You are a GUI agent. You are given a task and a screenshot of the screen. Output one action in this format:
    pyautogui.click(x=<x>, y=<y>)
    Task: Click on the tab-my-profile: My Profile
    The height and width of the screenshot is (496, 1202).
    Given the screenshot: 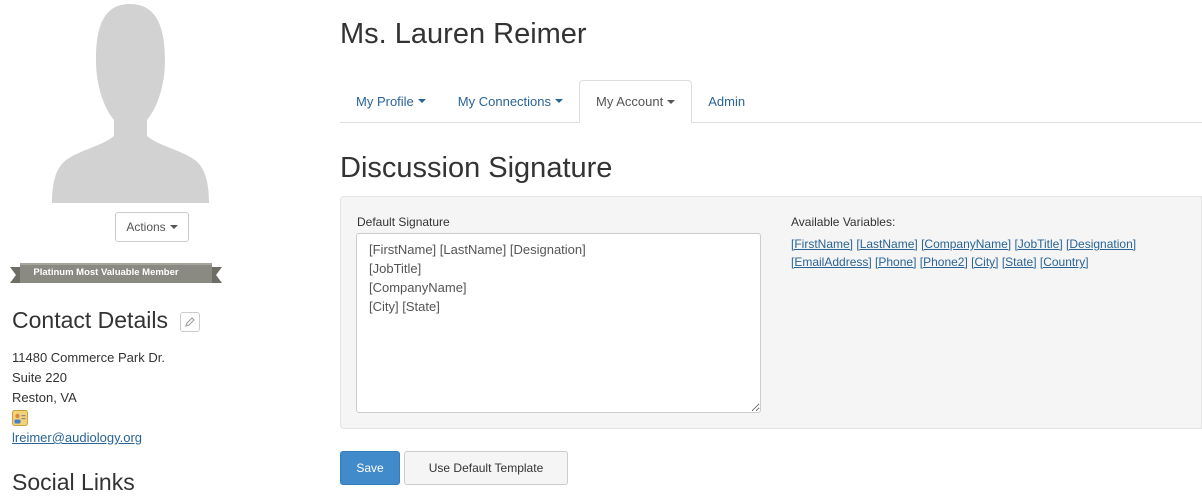 What is the action you would take?
    pyautogui.click(x=391, y=101)
    